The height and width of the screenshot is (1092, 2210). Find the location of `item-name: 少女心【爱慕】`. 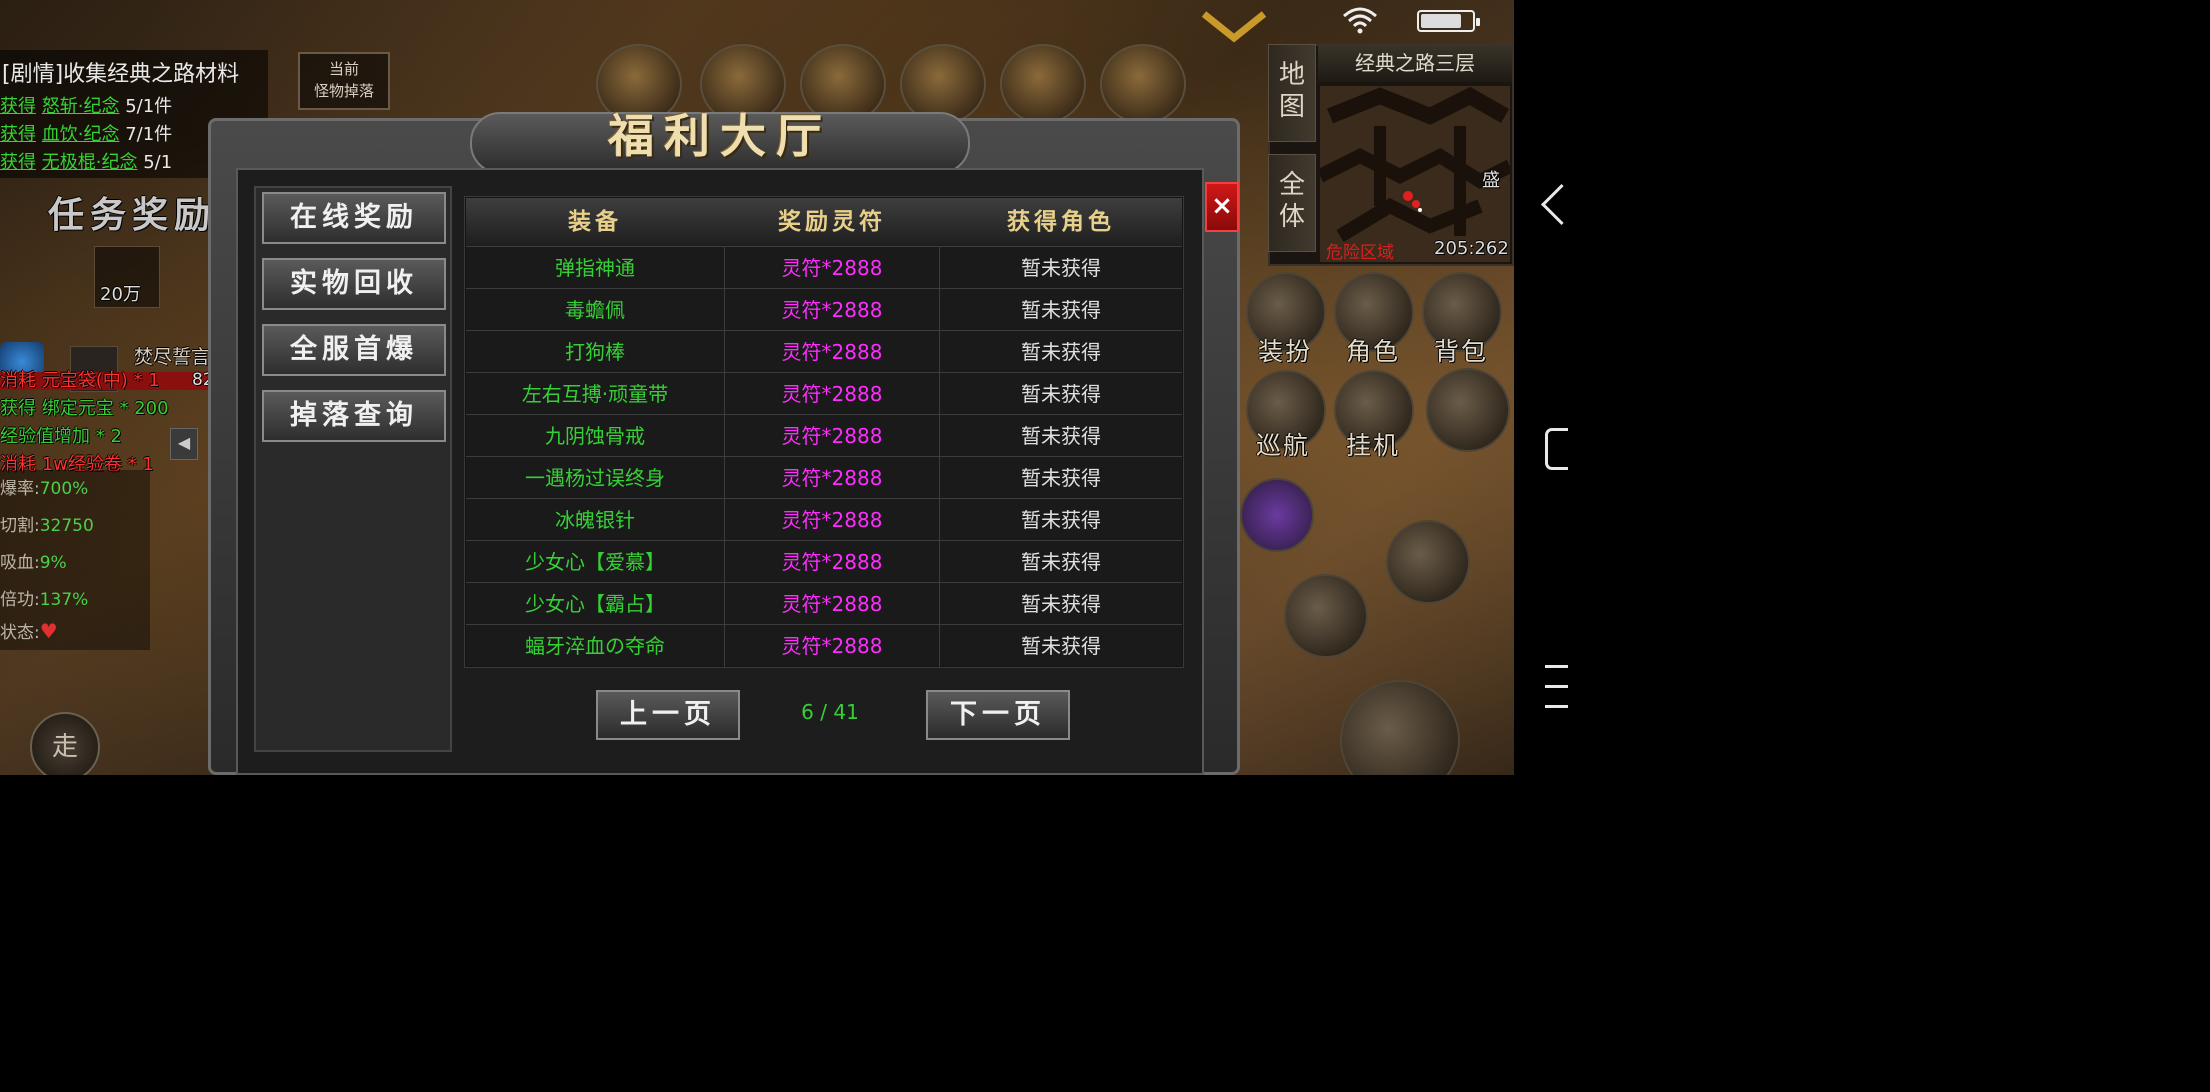

item-name: 少女心【爱慕】 is located at coordinates (595, 562).